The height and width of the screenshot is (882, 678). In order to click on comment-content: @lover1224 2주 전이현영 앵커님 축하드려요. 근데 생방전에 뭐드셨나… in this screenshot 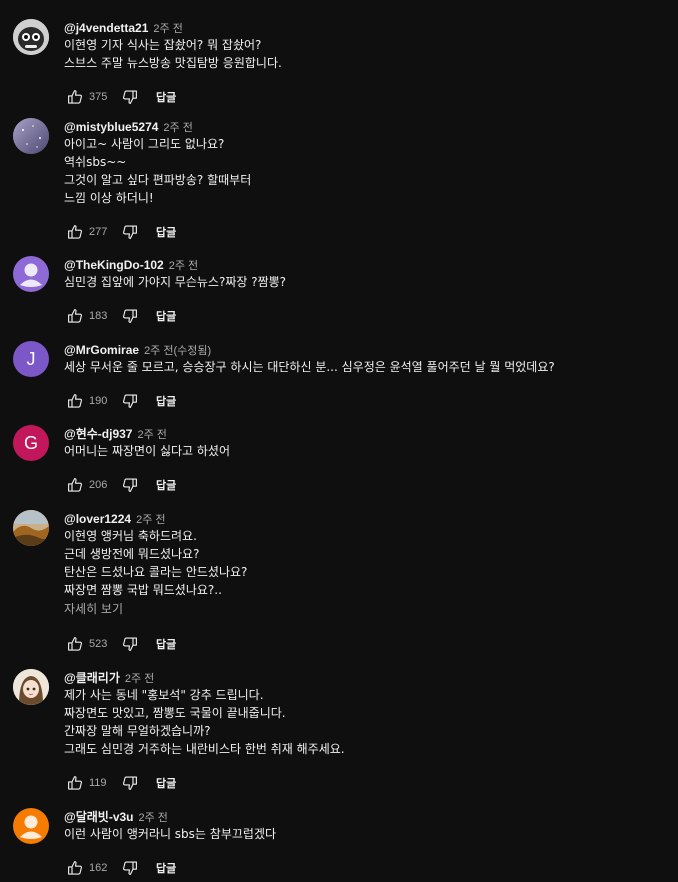, I will do `click(364, 580)`.